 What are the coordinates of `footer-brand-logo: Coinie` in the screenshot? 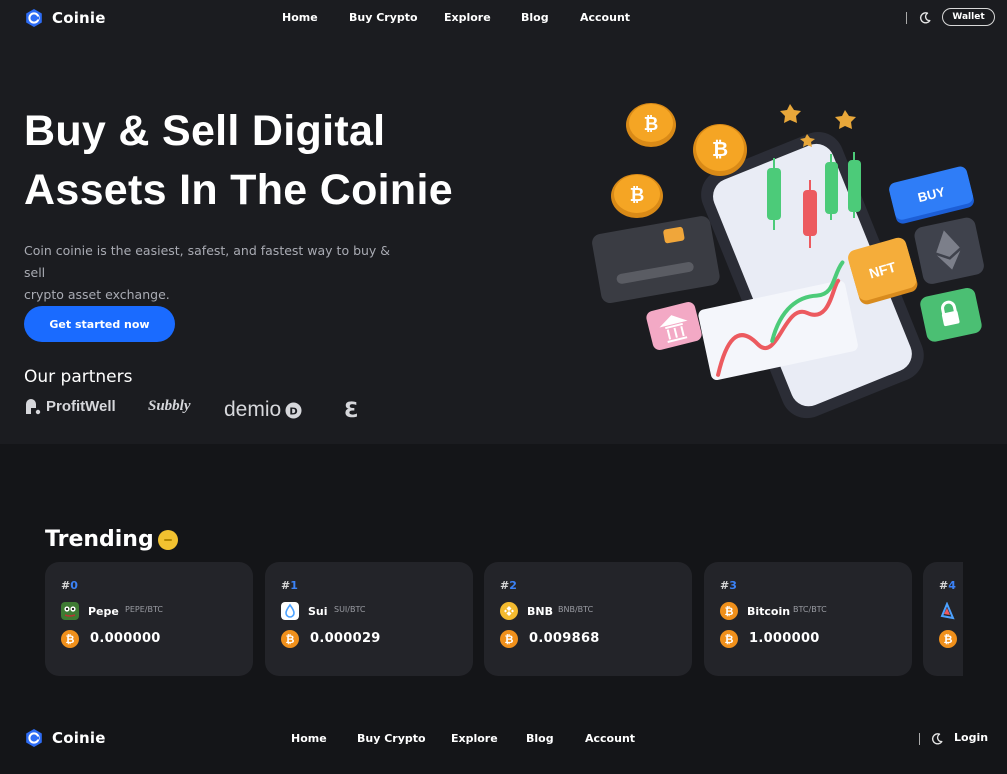 It's located at (65, 738).